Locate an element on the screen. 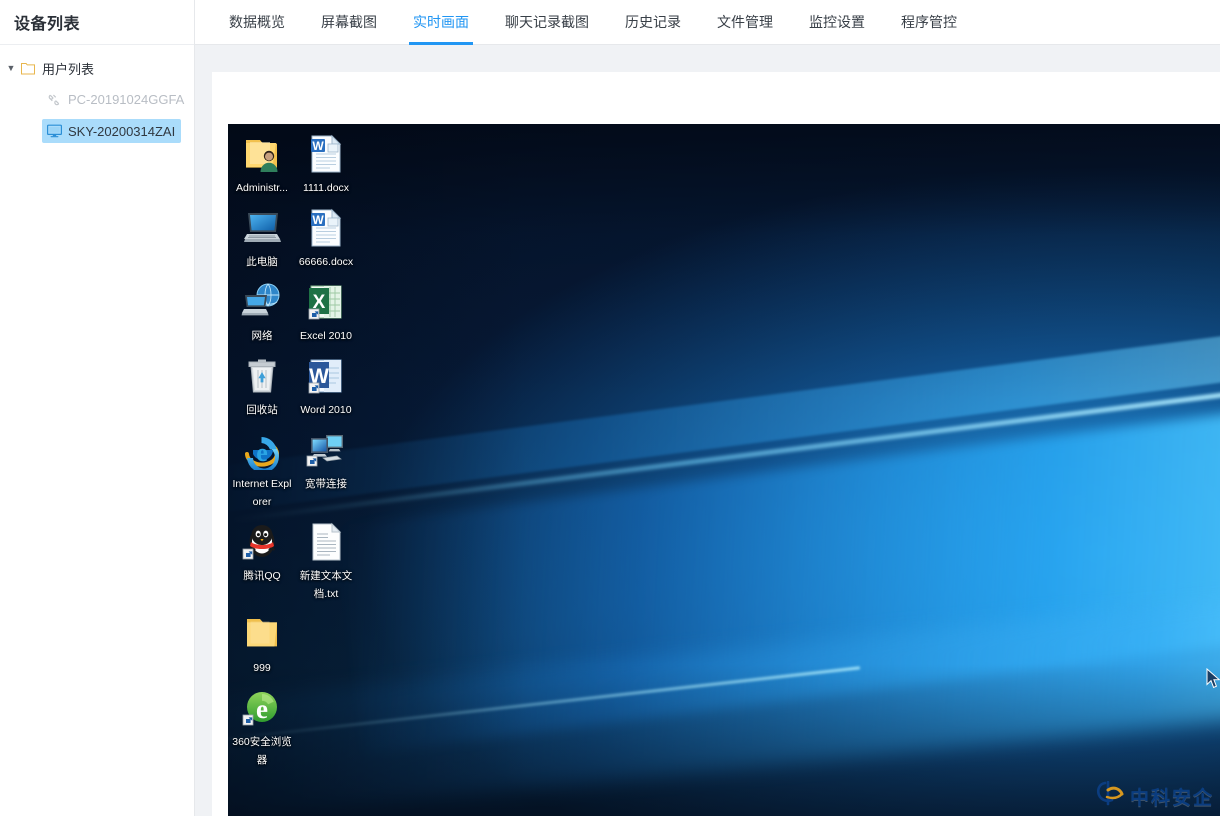  desktop-icon-label: 999 is located at coordinates (262, 668).